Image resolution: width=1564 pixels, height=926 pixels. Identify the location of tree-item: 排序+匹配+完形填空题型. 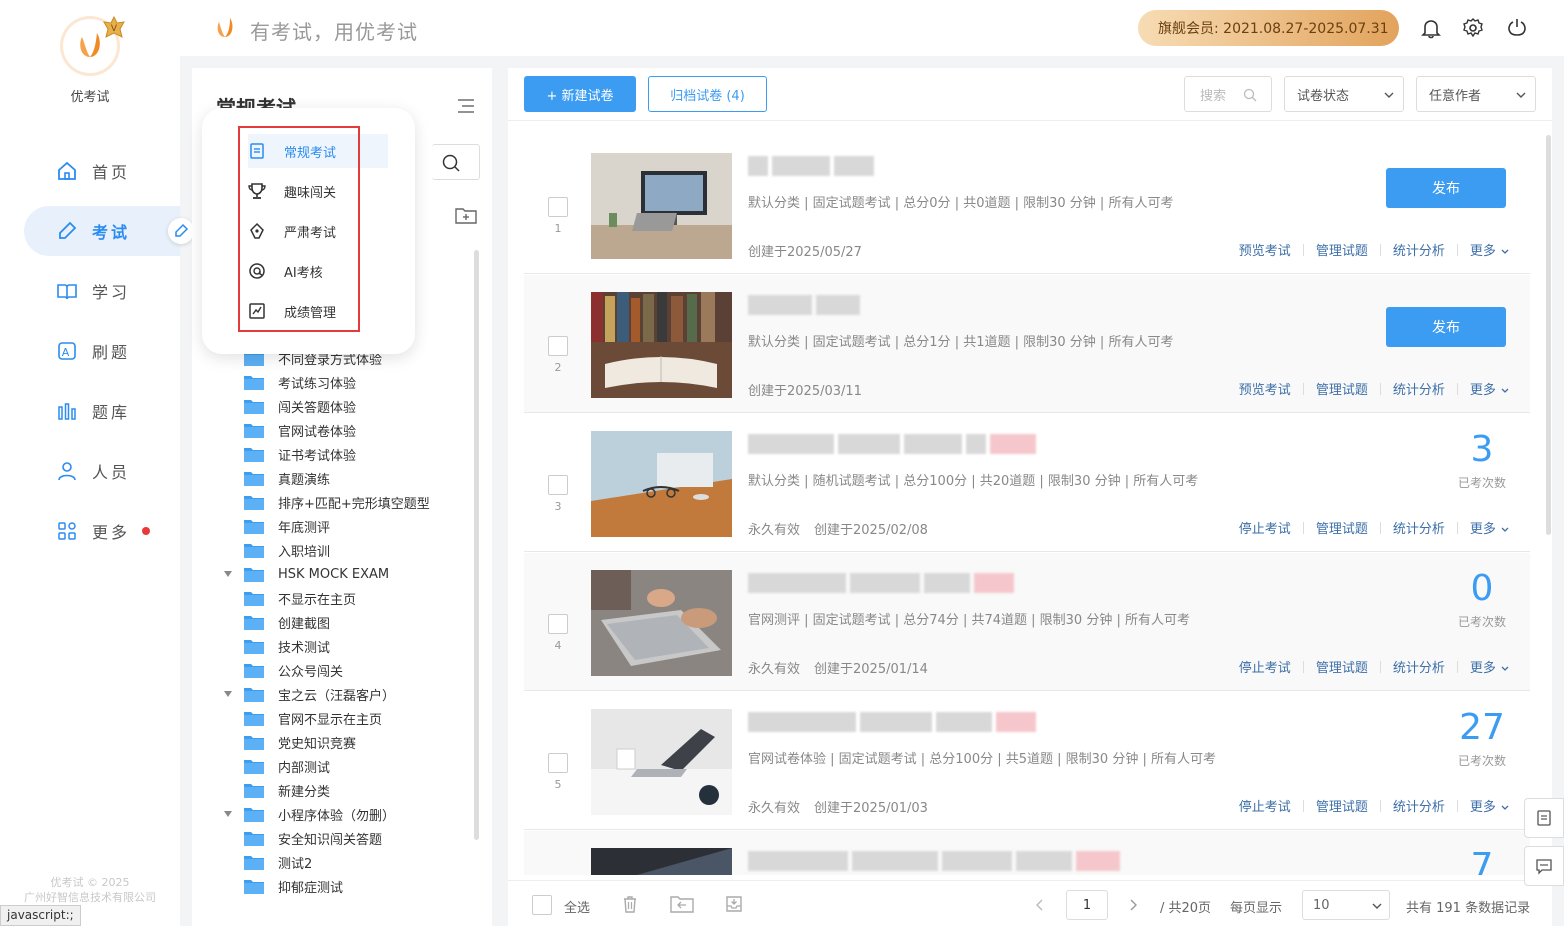
(350, 502).